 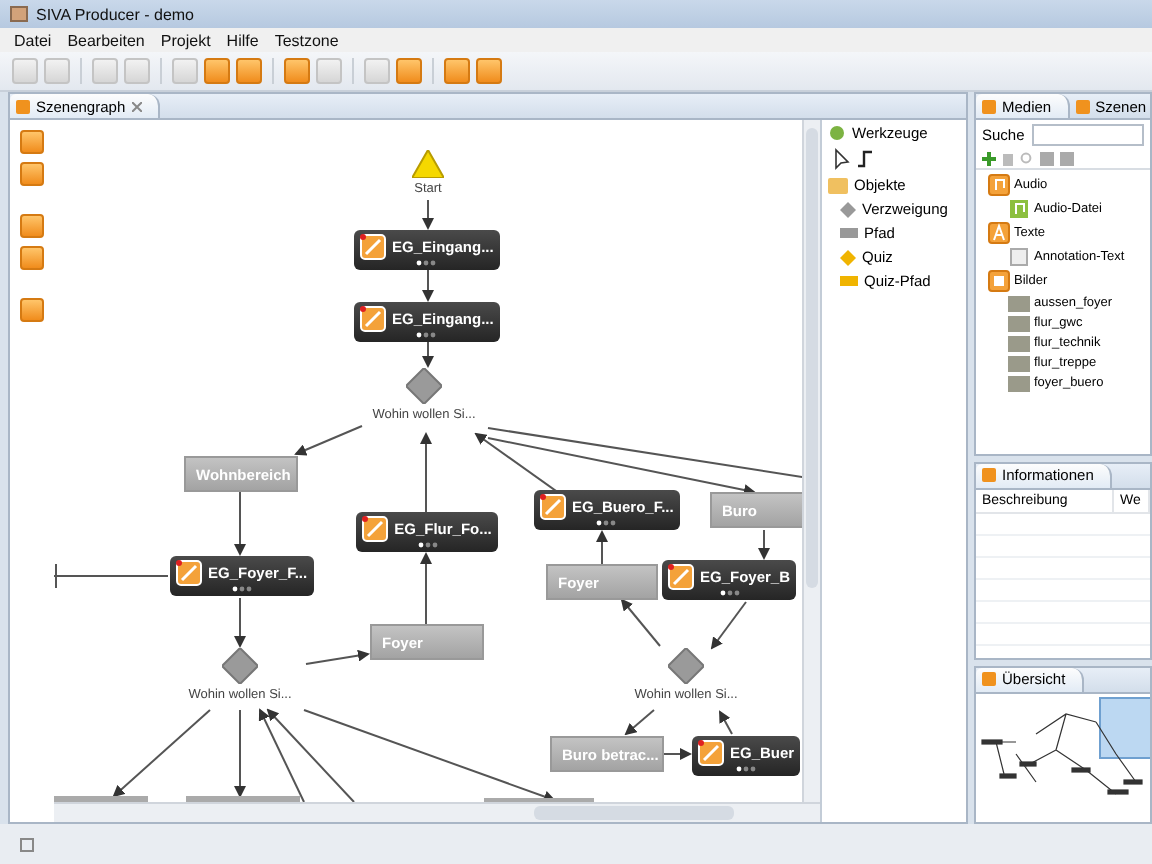 I want to click on plus-icon, so click(x=989, y=159).